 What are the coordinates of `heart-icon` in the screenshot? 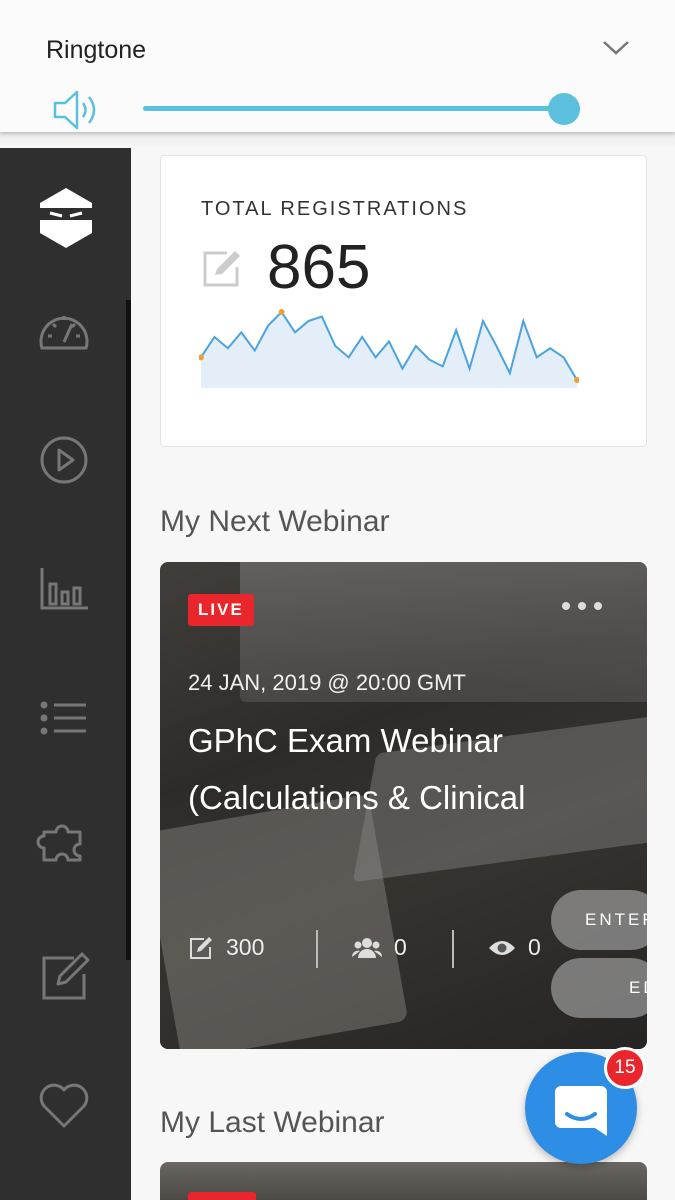 It's located at (64, 1104).